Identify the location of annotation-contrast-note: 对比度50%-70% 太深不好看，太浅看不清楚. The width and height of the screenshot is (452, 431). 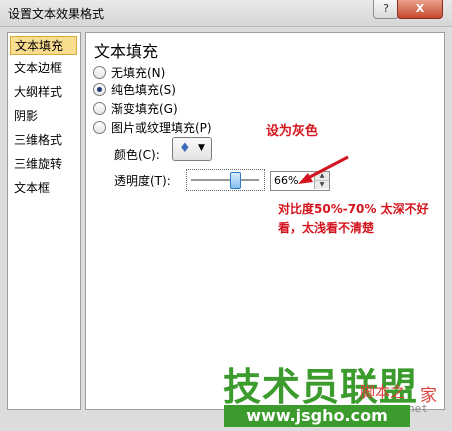
(353, 218).